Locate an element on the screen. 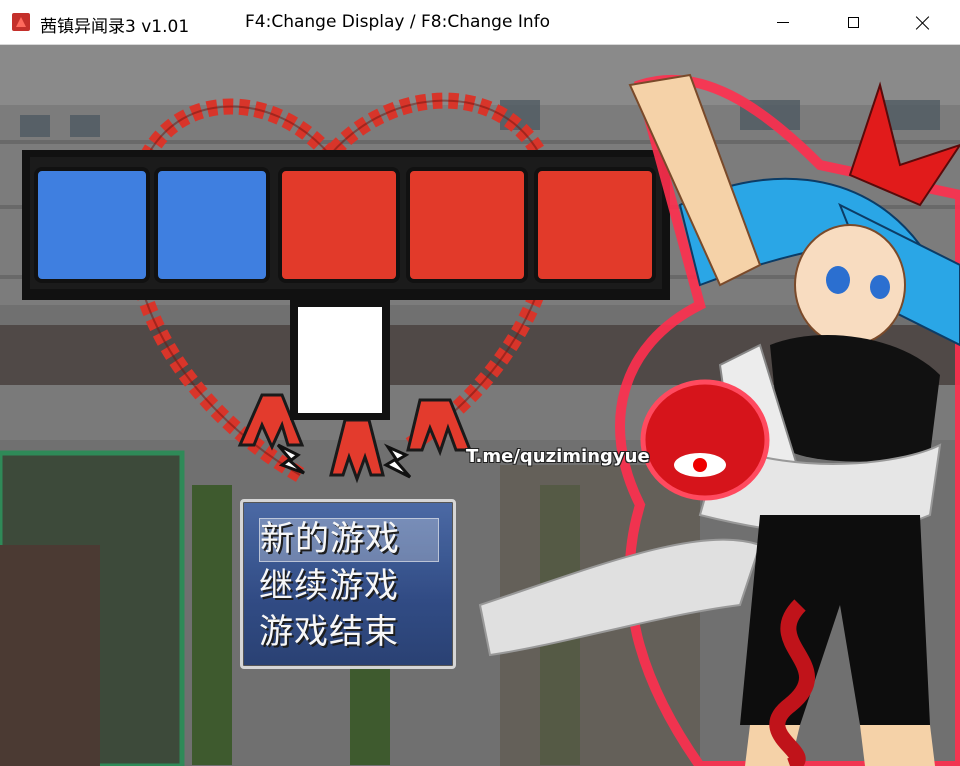  minimize-icon is located at coordinates (783, 22).